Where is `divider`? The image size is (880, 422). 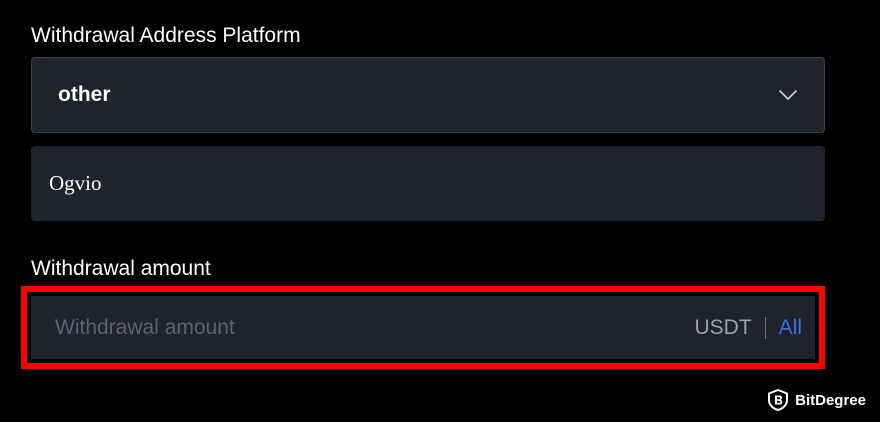
divider is located at coordinates (765, 327).